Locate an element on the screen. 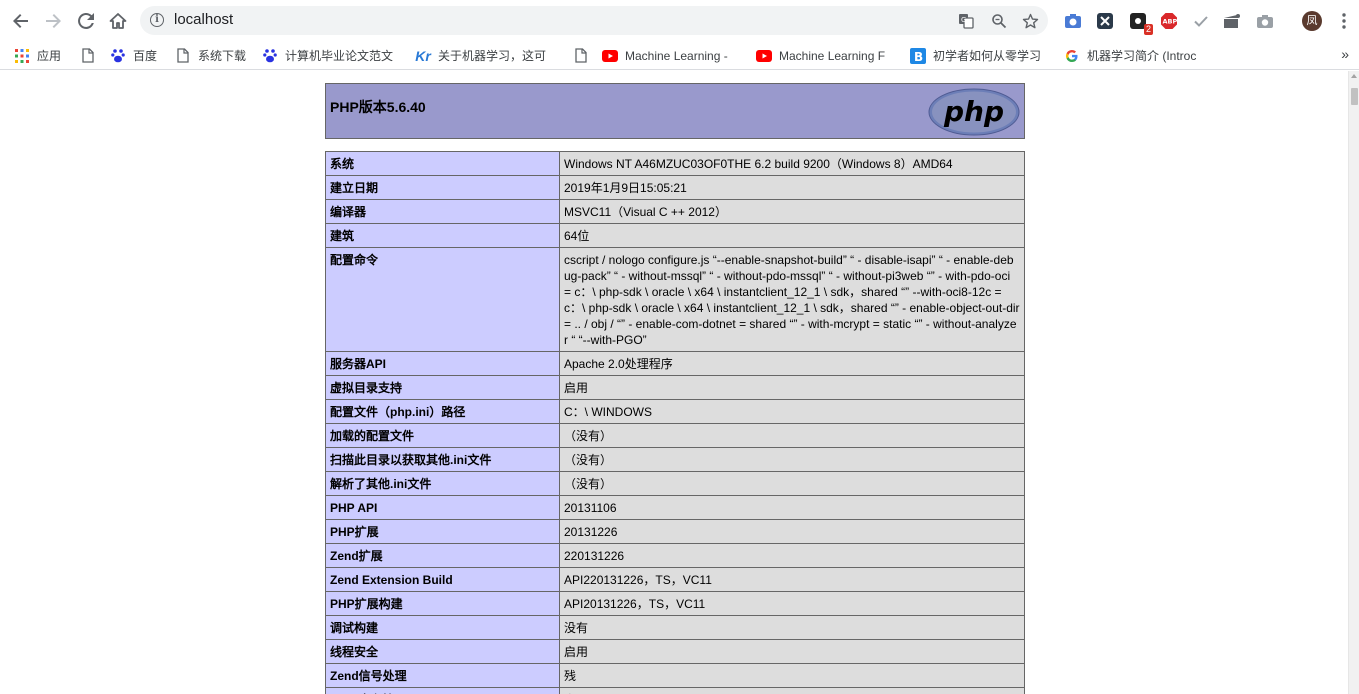 The height and width of the screenshot is (694, 1359). info-row: PHP扩展 20131226 is located at coordinates (675, 531).